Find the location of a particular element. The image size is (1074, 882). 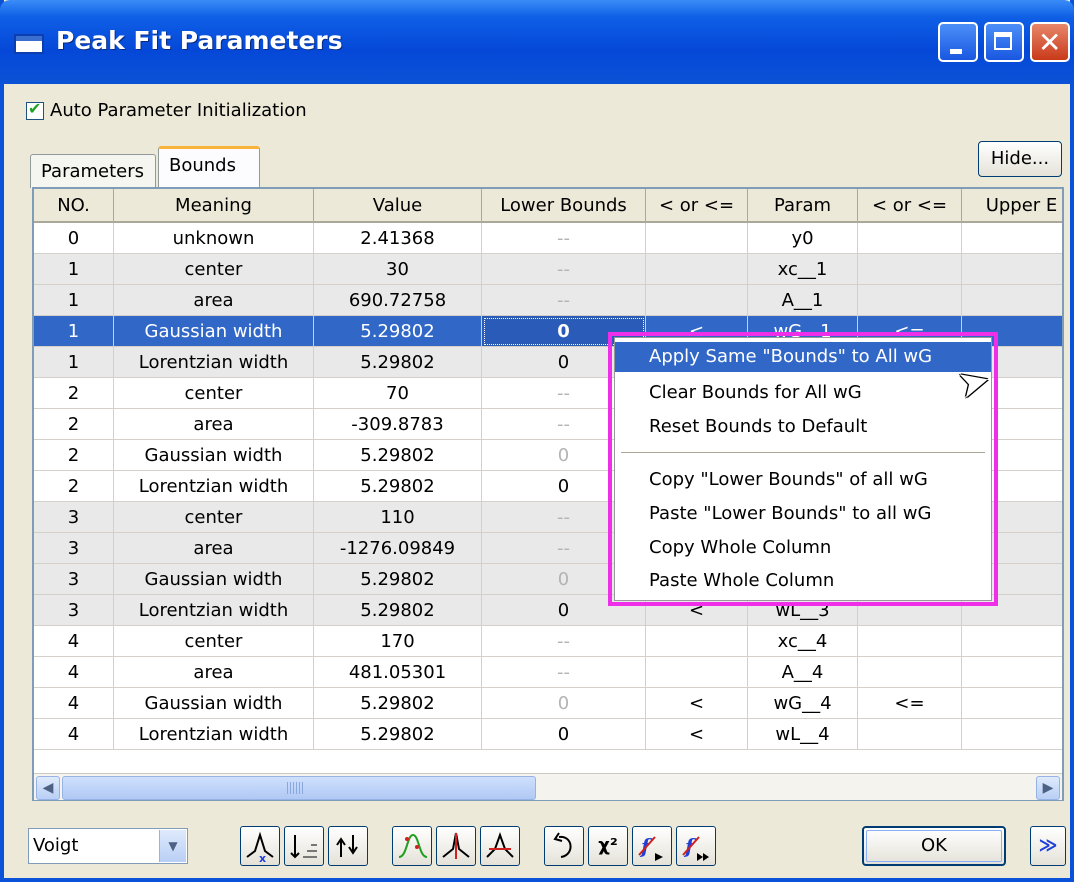

chevron-down-icon: ▼ is located at coordinates (172, 846).